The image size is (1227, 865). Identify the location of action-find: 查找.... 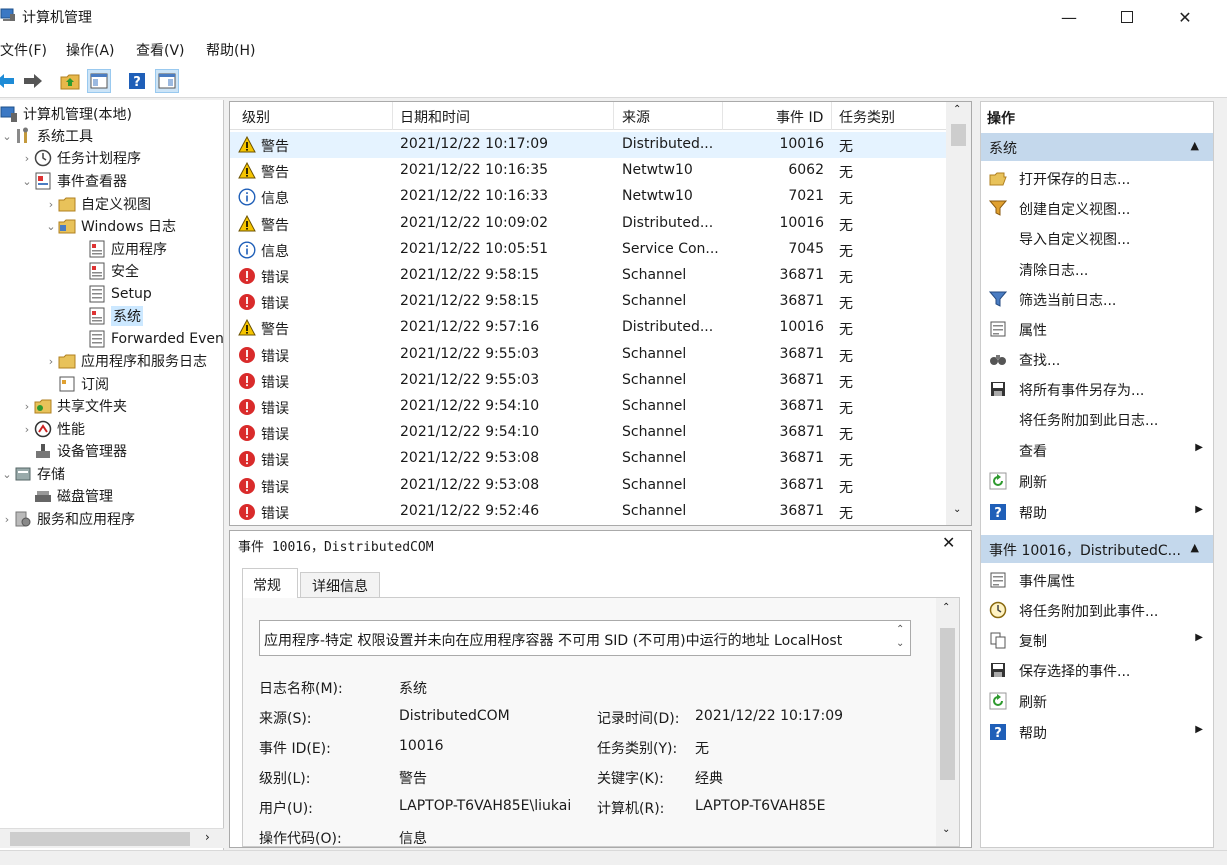
(1097, 359).